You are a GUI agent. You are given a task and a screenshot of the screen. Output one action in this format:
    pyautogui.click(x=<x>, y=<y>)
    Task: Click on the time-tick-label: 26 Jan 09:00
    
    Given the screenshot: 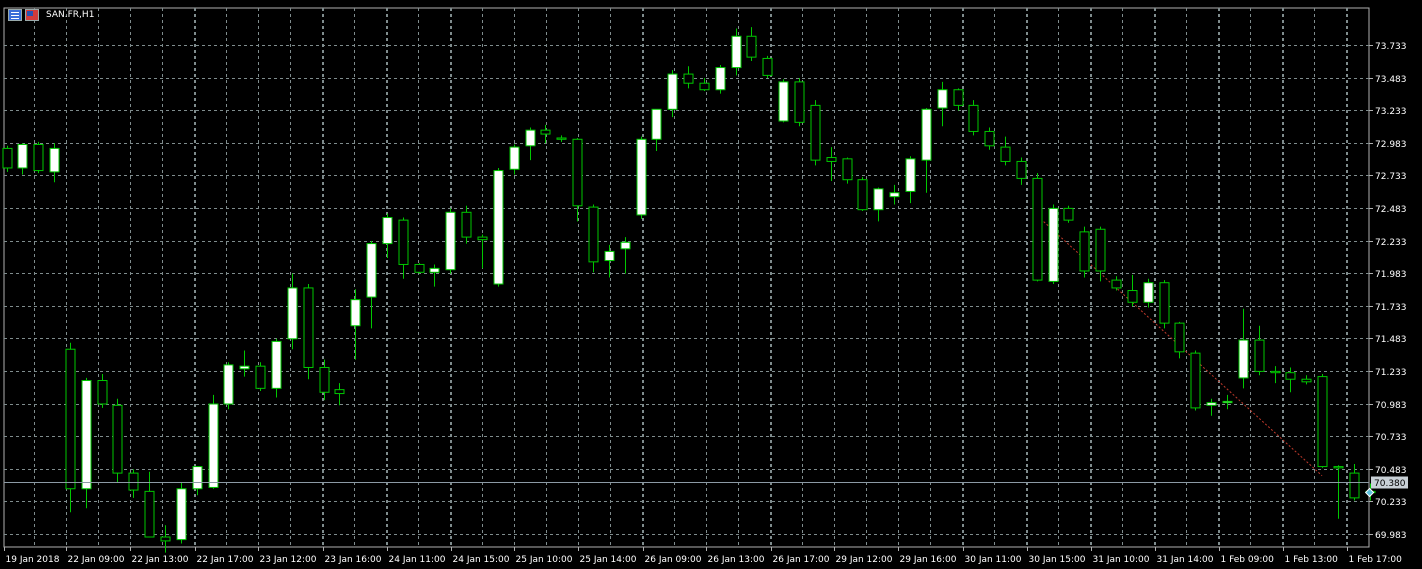 What is the action you would take?
    pyautogui.click(x=673, y=560)
    